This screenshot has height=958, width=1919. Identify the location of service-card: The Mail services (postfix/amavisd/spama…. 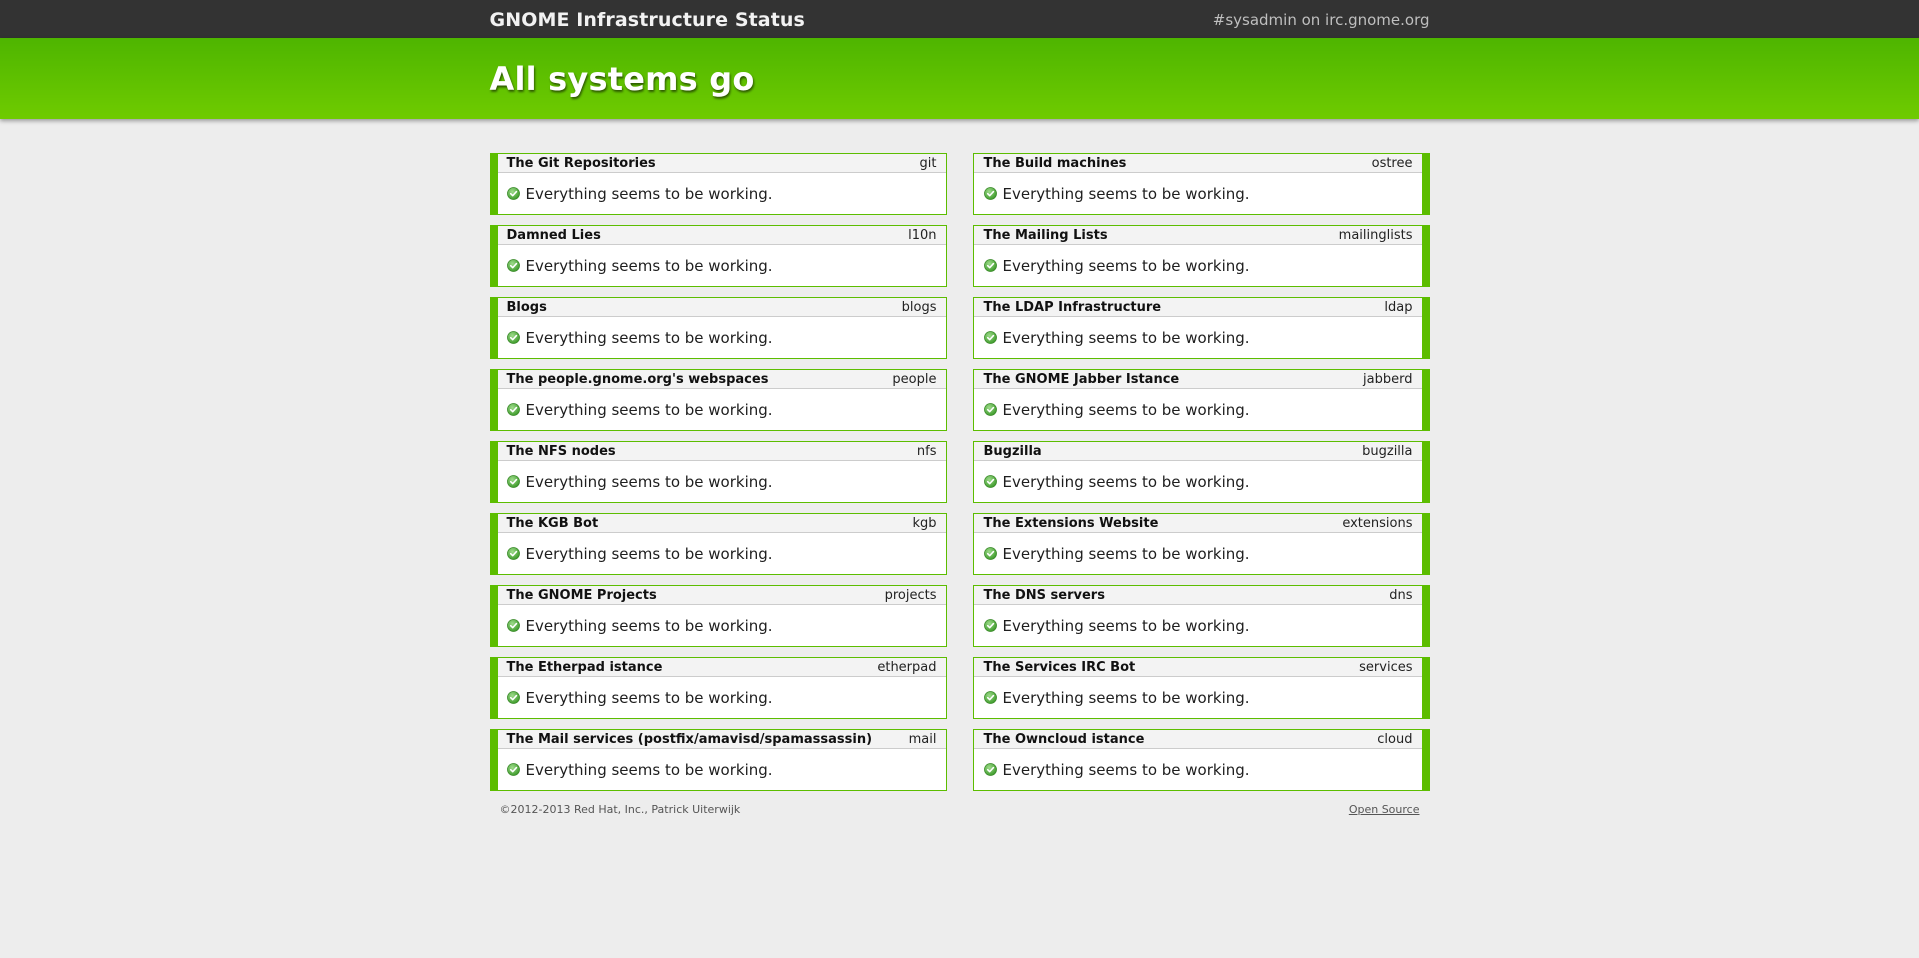
(718, 760).